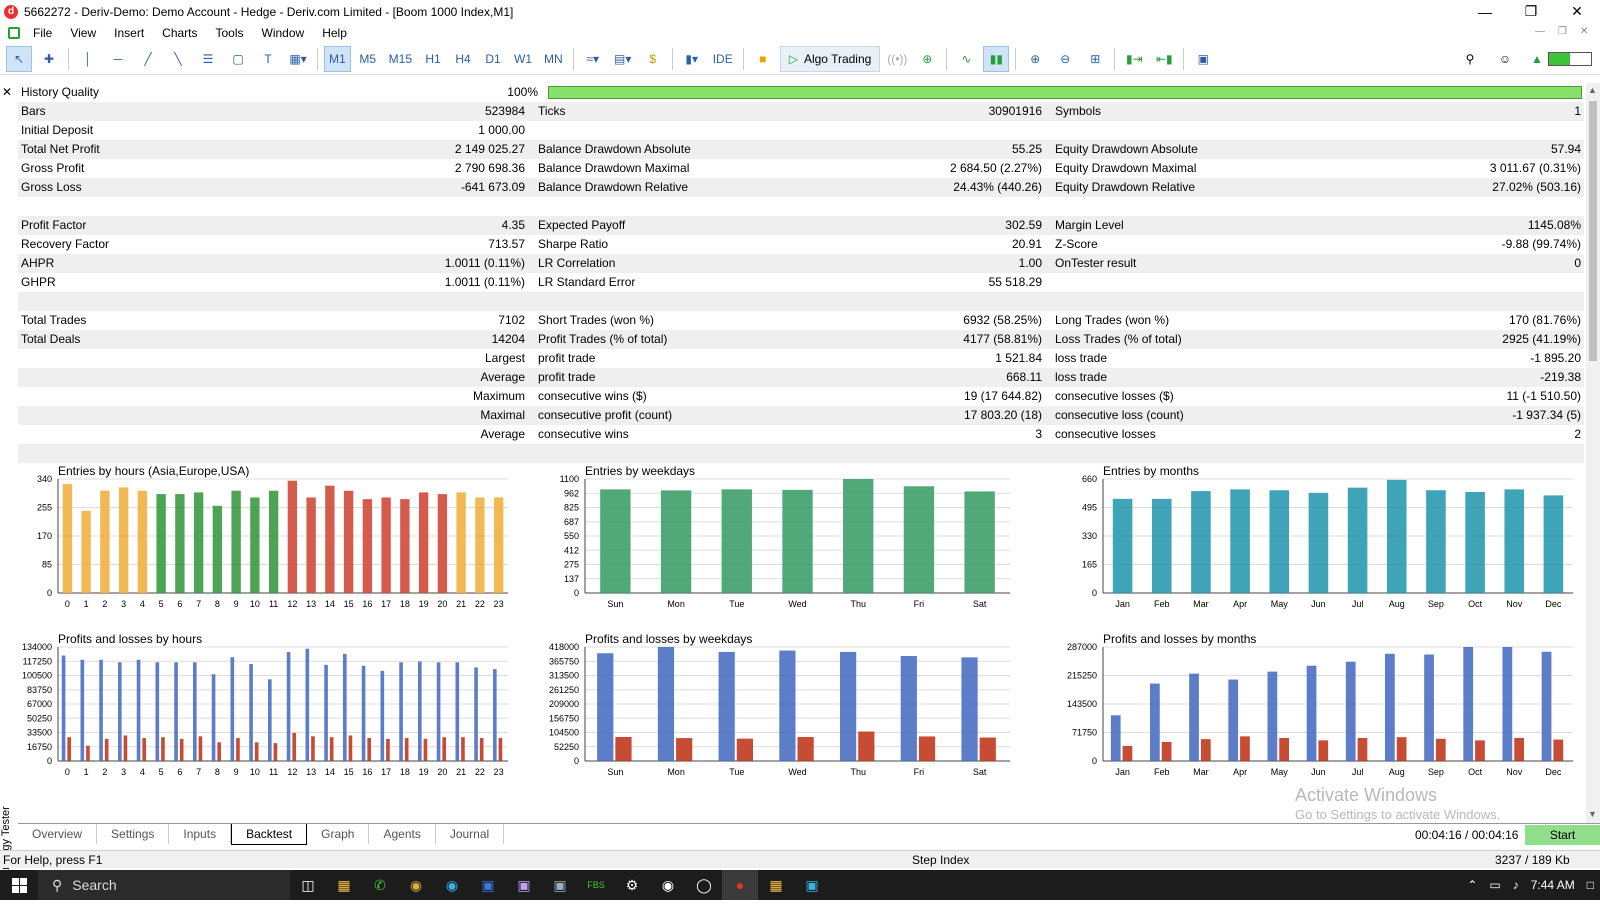 The width and height of the screenshot is (1600, 923). Describe the element at coordinates (1577, 11) in the screenshot. I see `close-icon: ✕` at that location.